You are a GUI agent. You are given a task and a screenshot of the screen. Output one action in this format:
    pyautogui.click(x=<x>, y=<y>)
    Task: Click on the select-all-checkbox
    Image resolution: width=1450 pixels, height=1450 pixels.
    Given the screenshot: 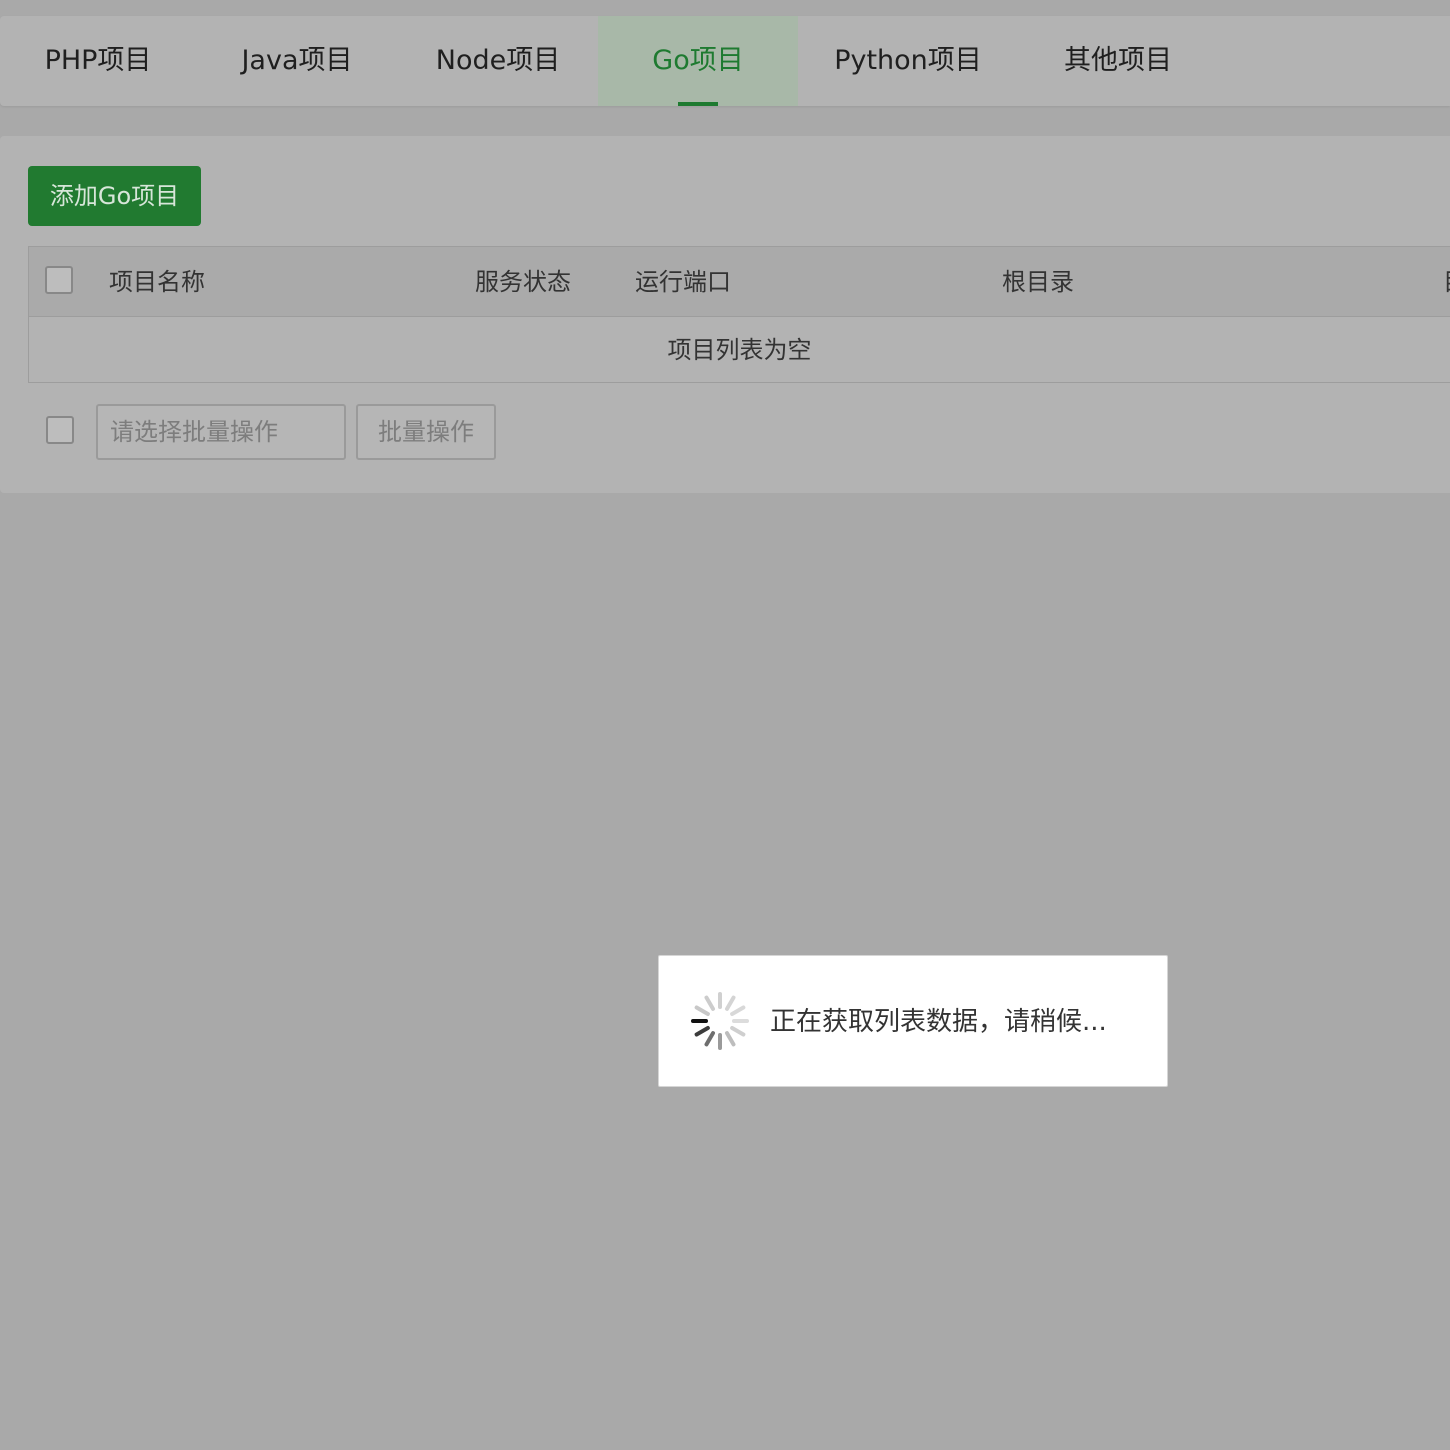 What is the action you would take?
    pyautogui.click(x=59, y=280)
    